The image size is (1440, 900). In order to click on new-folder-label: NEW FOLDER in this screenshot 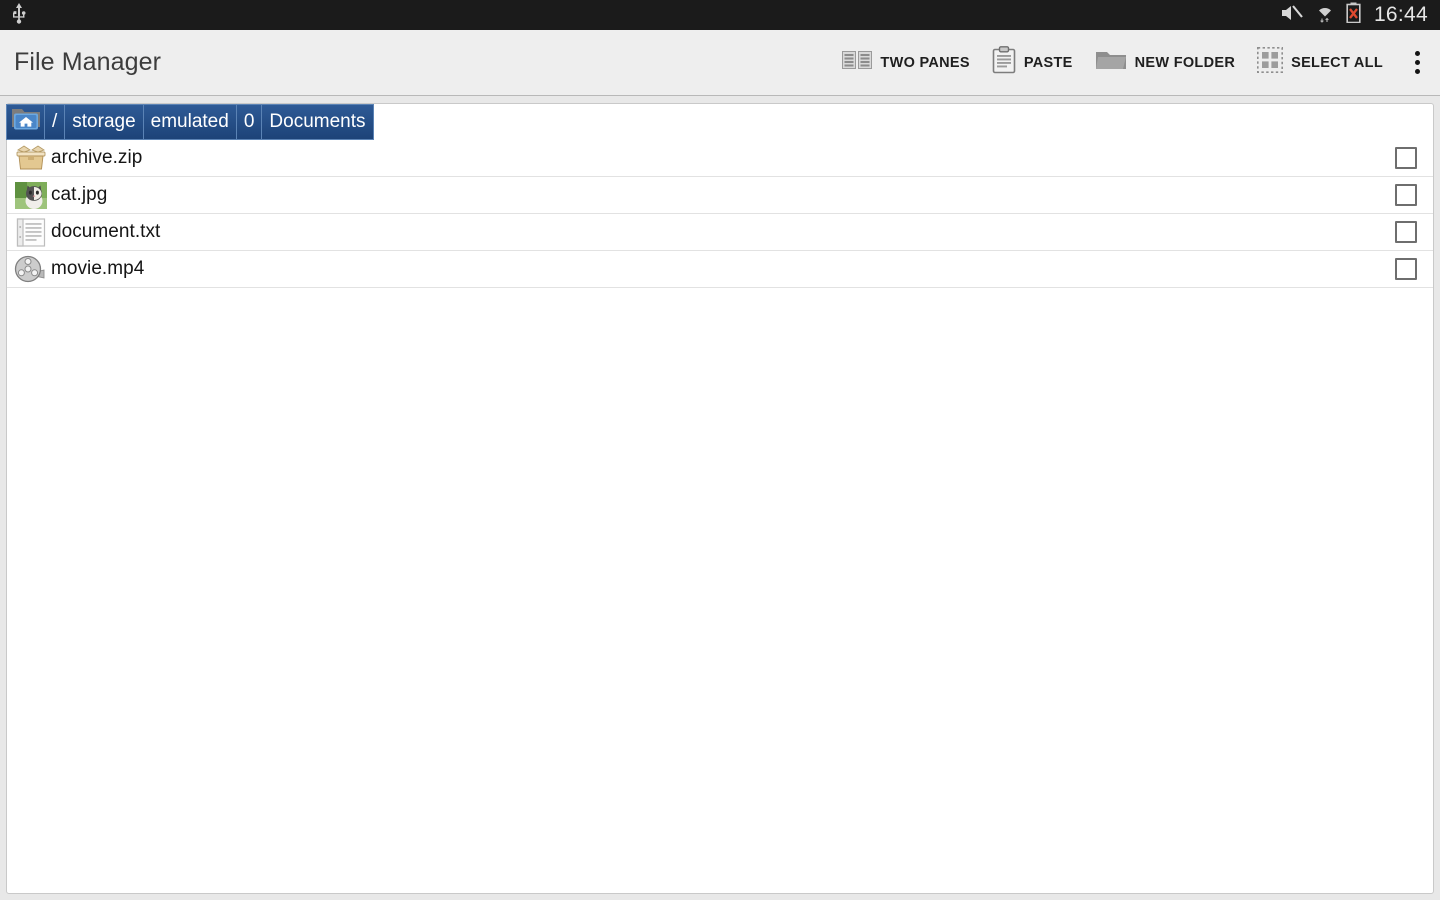, I will do `click(1185, 62)`.